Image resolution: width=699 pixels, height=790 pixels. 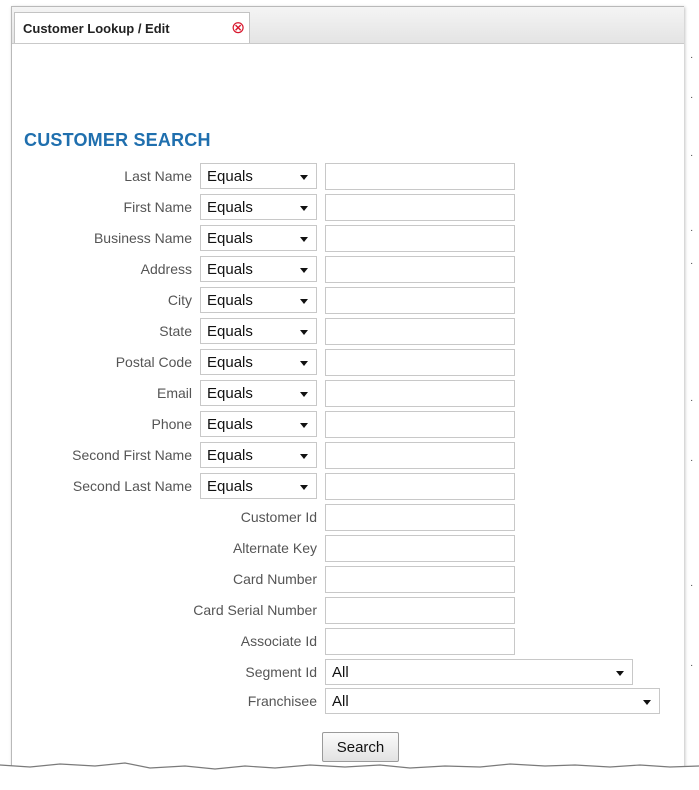 What do you see at coordinates (230, 424) in the screenshot?
I see `phone-operator-value: Equals` at bounding box center [230, 424].